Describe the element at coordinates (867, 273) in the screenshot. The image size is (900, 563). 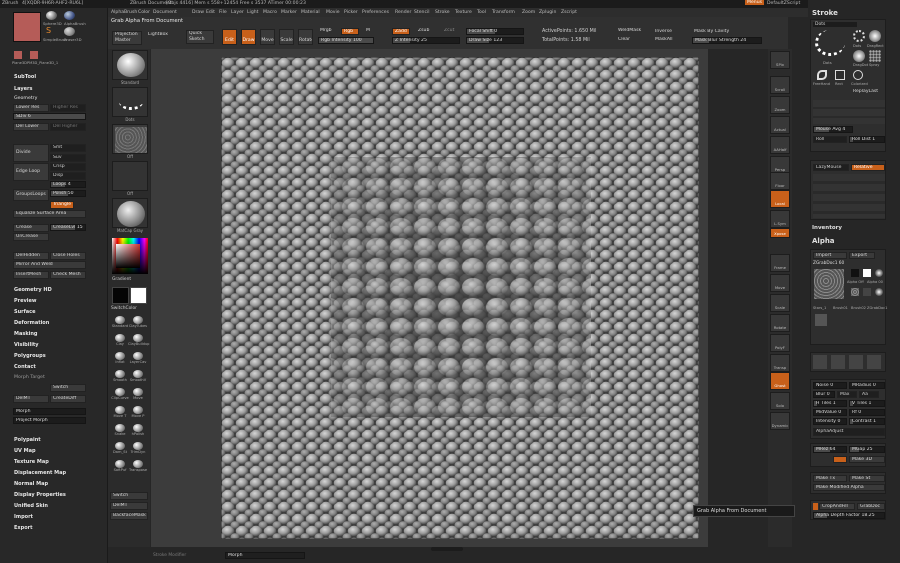
I see `alpha-00-icon` at that location.